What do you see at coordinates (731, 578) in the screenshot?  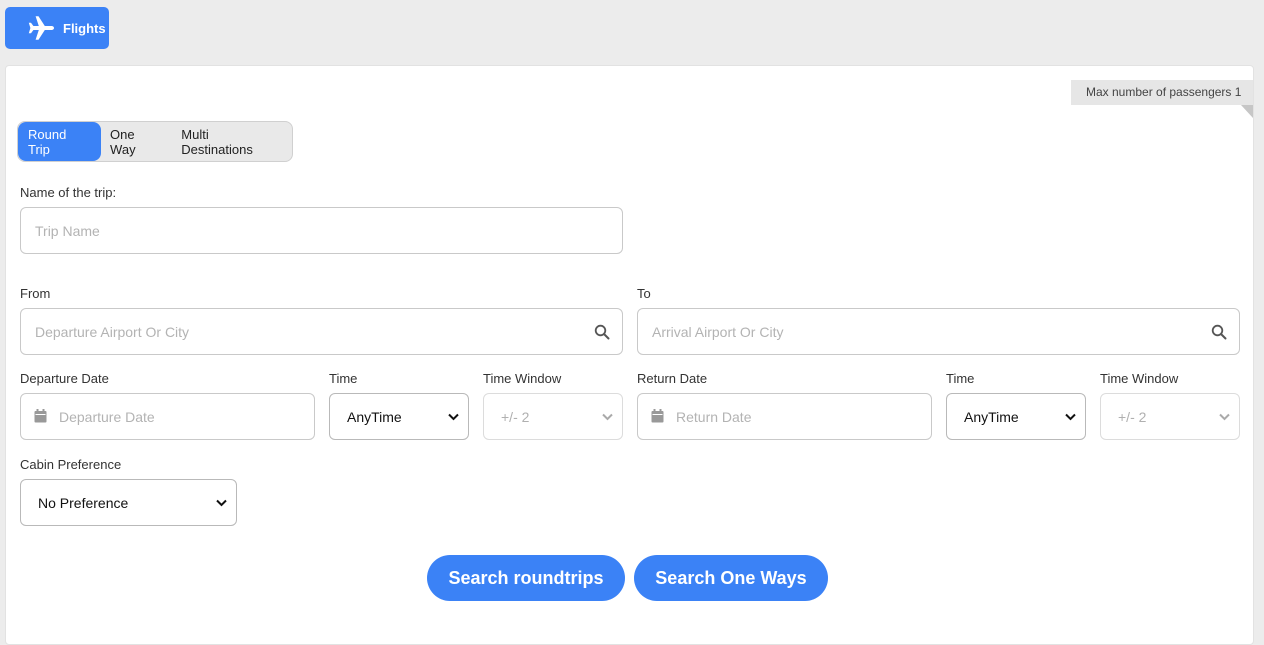 I see `search-one-ways-button: Search One Ways` at bounding box center [731, 578].